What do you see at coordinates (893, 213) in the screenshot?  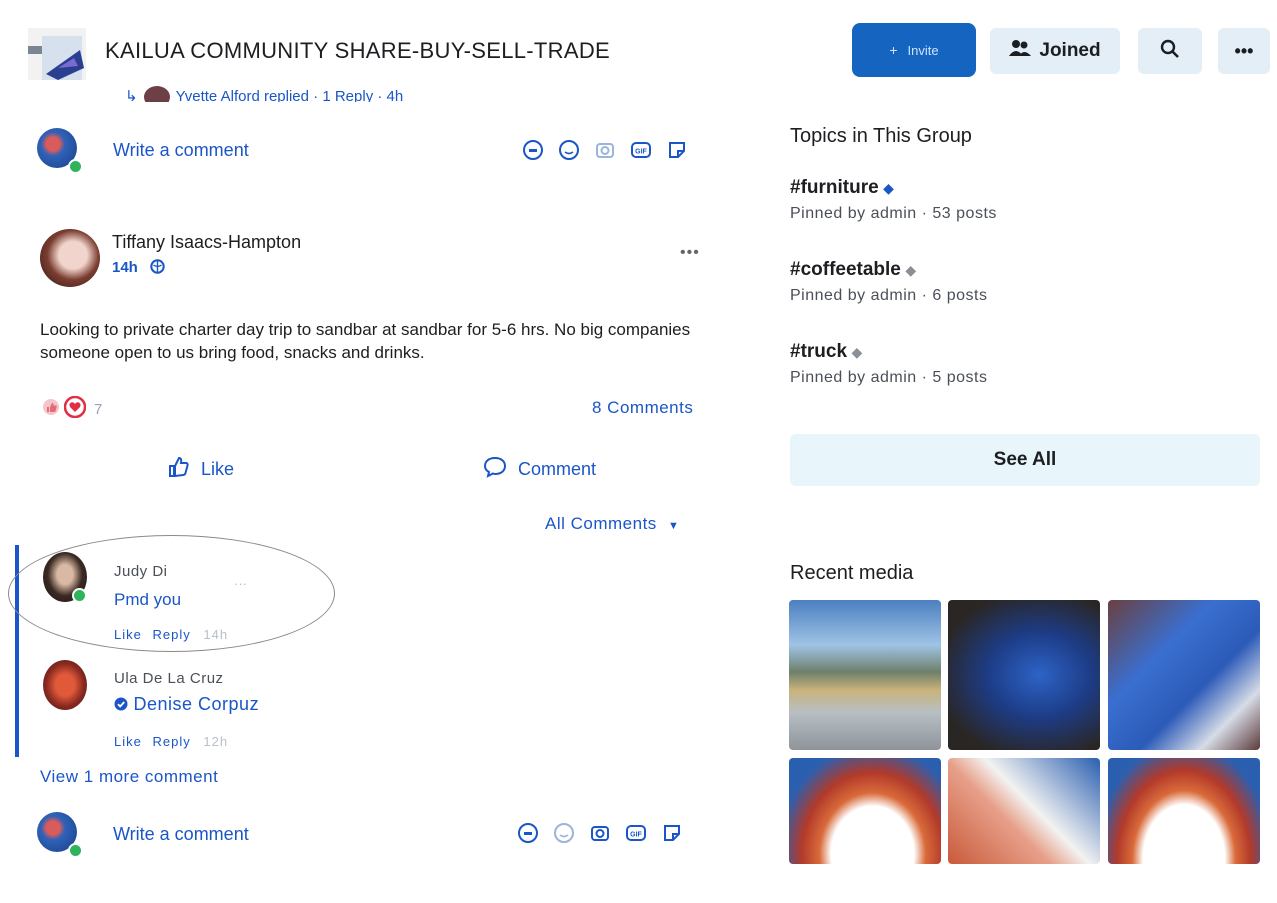 I see `topic-meta: Pinned by admin · 53 posts` at bounding box center [893, 213].